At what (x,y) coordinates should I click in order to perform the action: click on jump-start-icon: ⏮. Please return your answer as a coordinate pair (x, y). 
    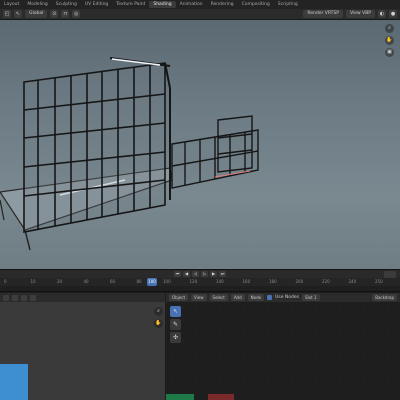
    Looking at the image, I should click on (177, 274).